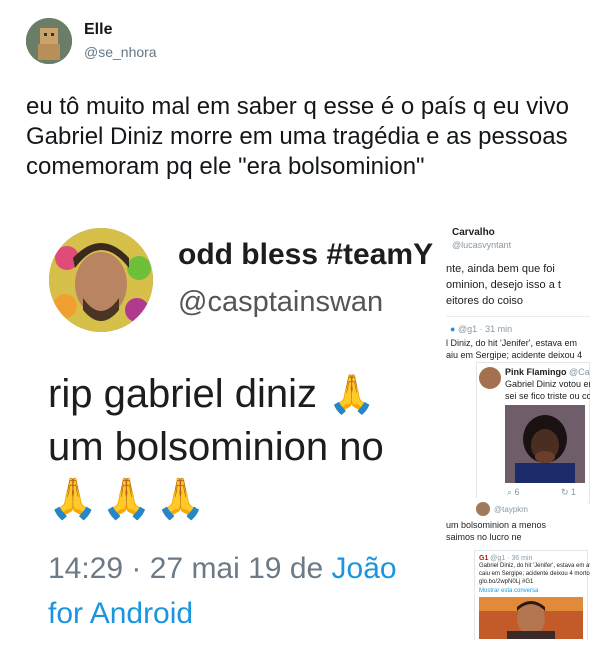  I want to click on collage-pink-name-text: Pink Flamingo, so click(536, 372).